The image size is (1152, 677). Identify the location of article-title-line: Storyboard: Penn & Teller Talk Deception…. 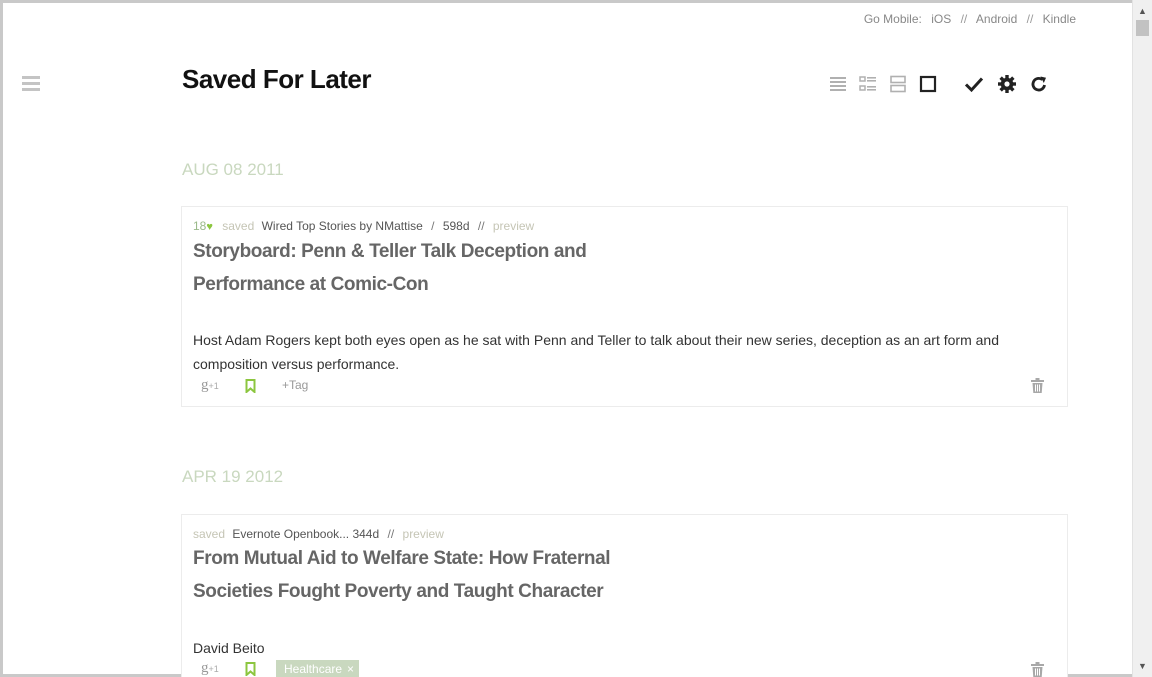
(390, 251).